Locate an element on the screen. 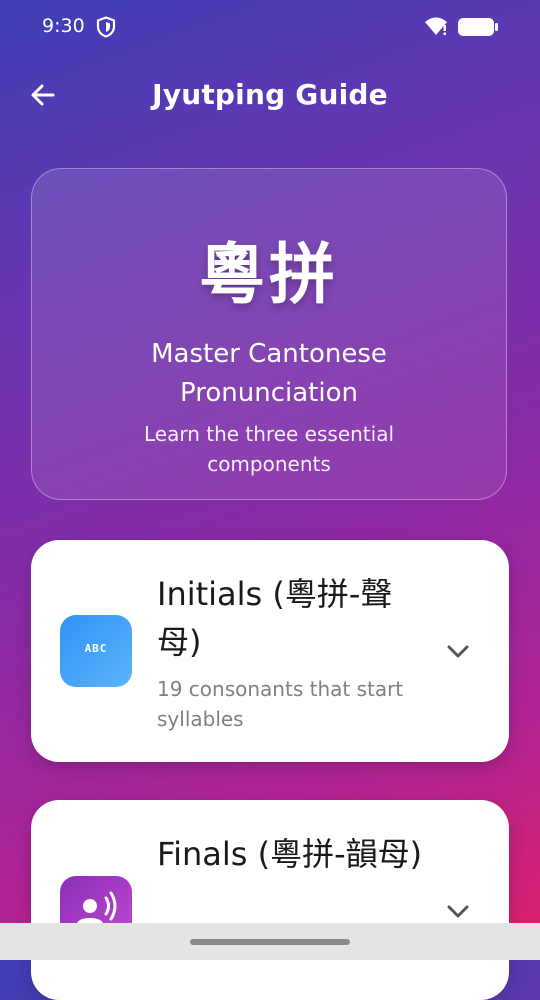  page-title: Jyutping Guide is located at coordinates (270, 94).